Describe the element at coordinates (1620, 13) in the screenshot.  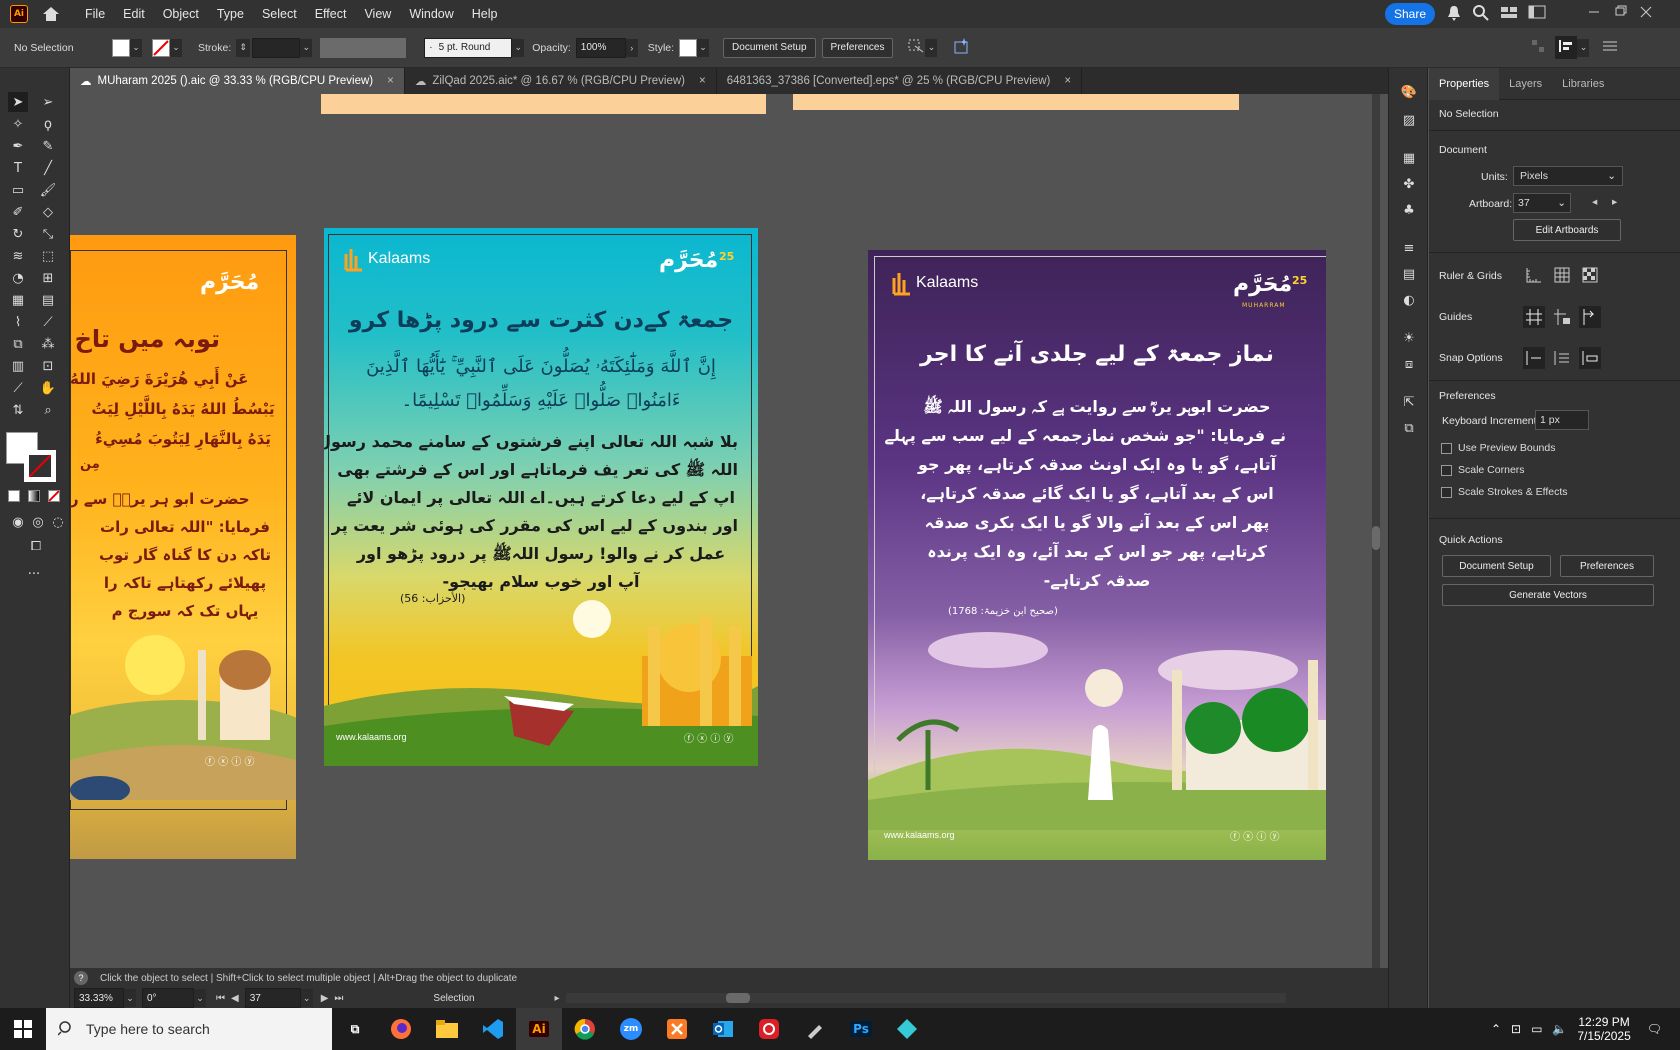
I see `restore-icon` at that location.